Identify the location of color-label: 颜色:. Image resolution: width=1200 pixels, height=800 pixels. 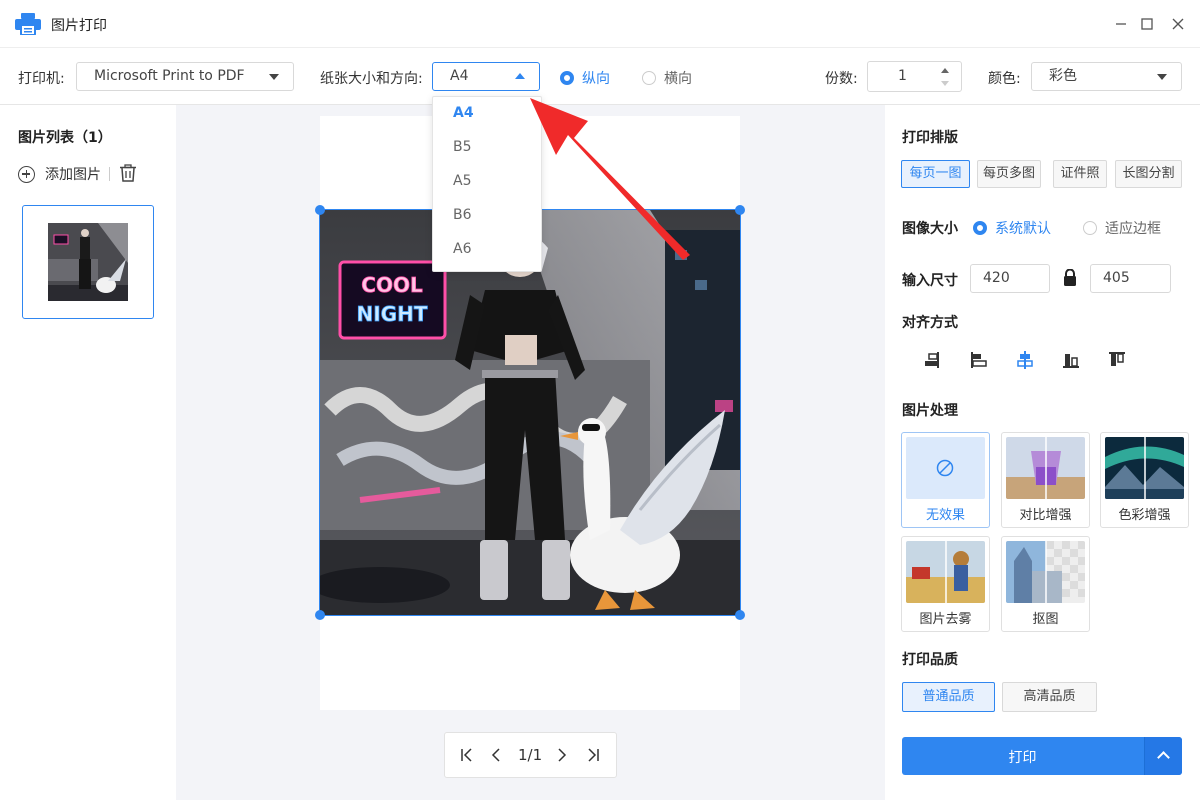
(1004, 79).